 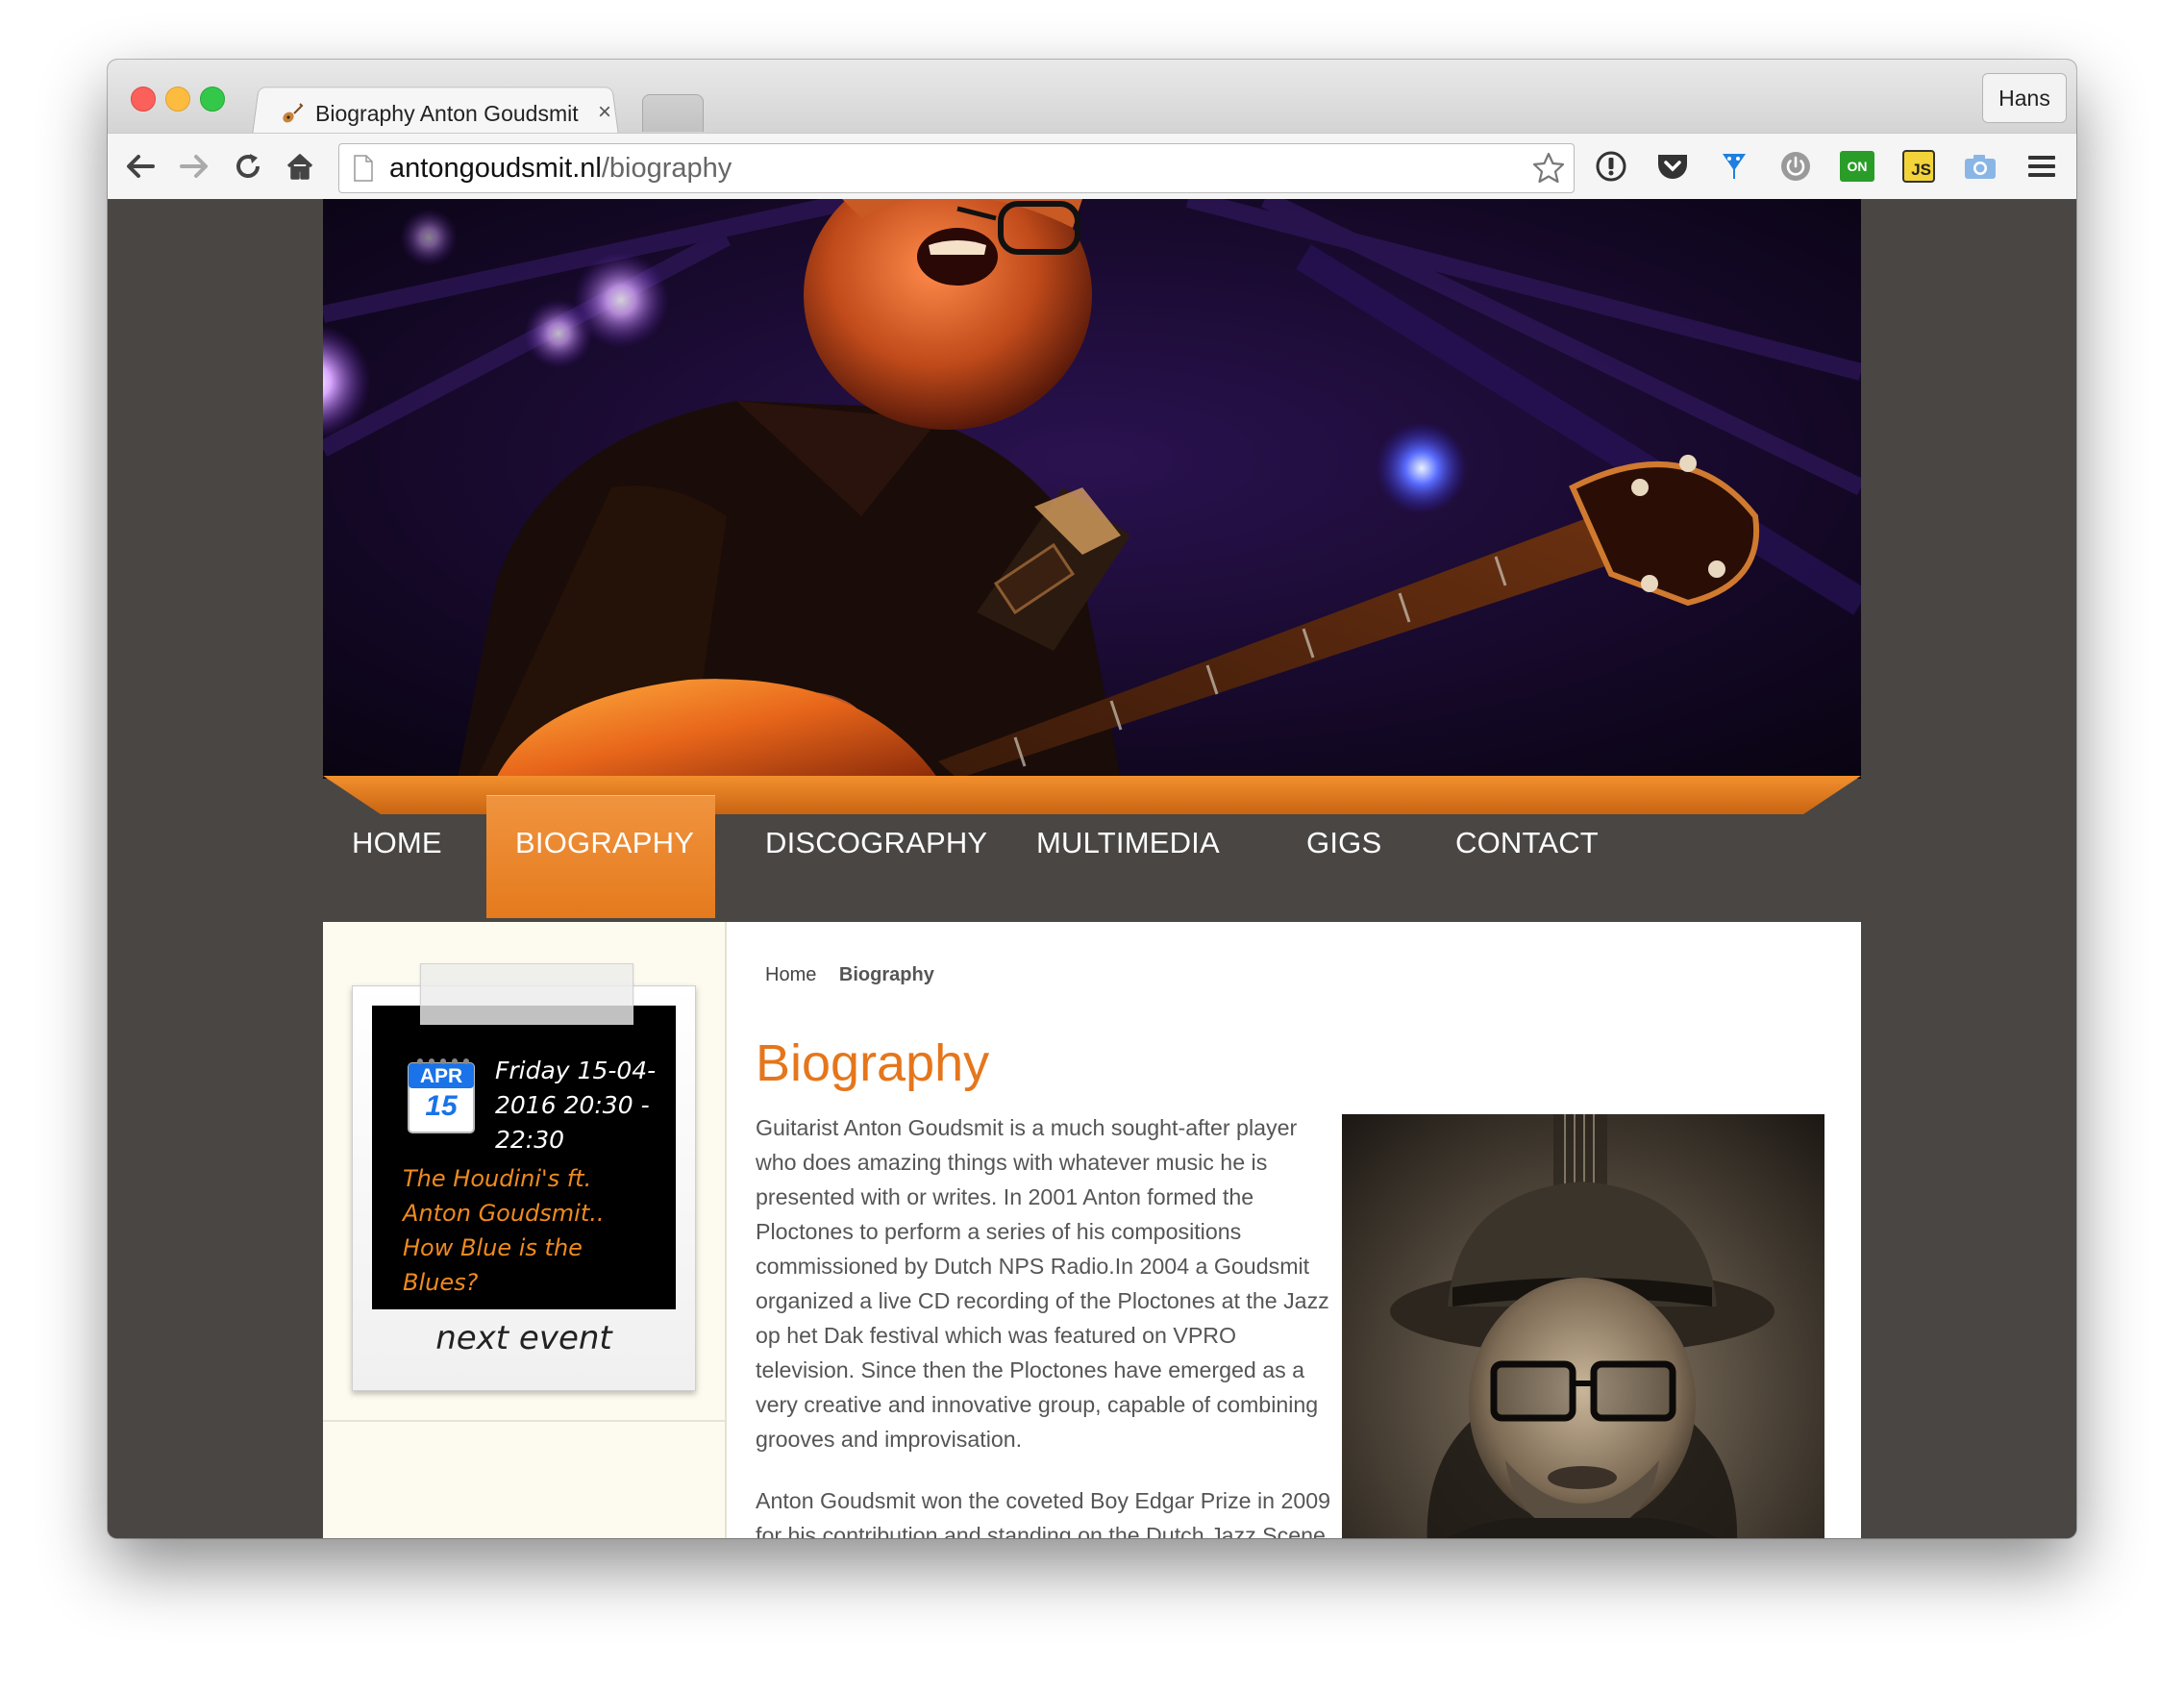 I want to click on breadcrumb: Home Biography, so click(x=850, y=975).